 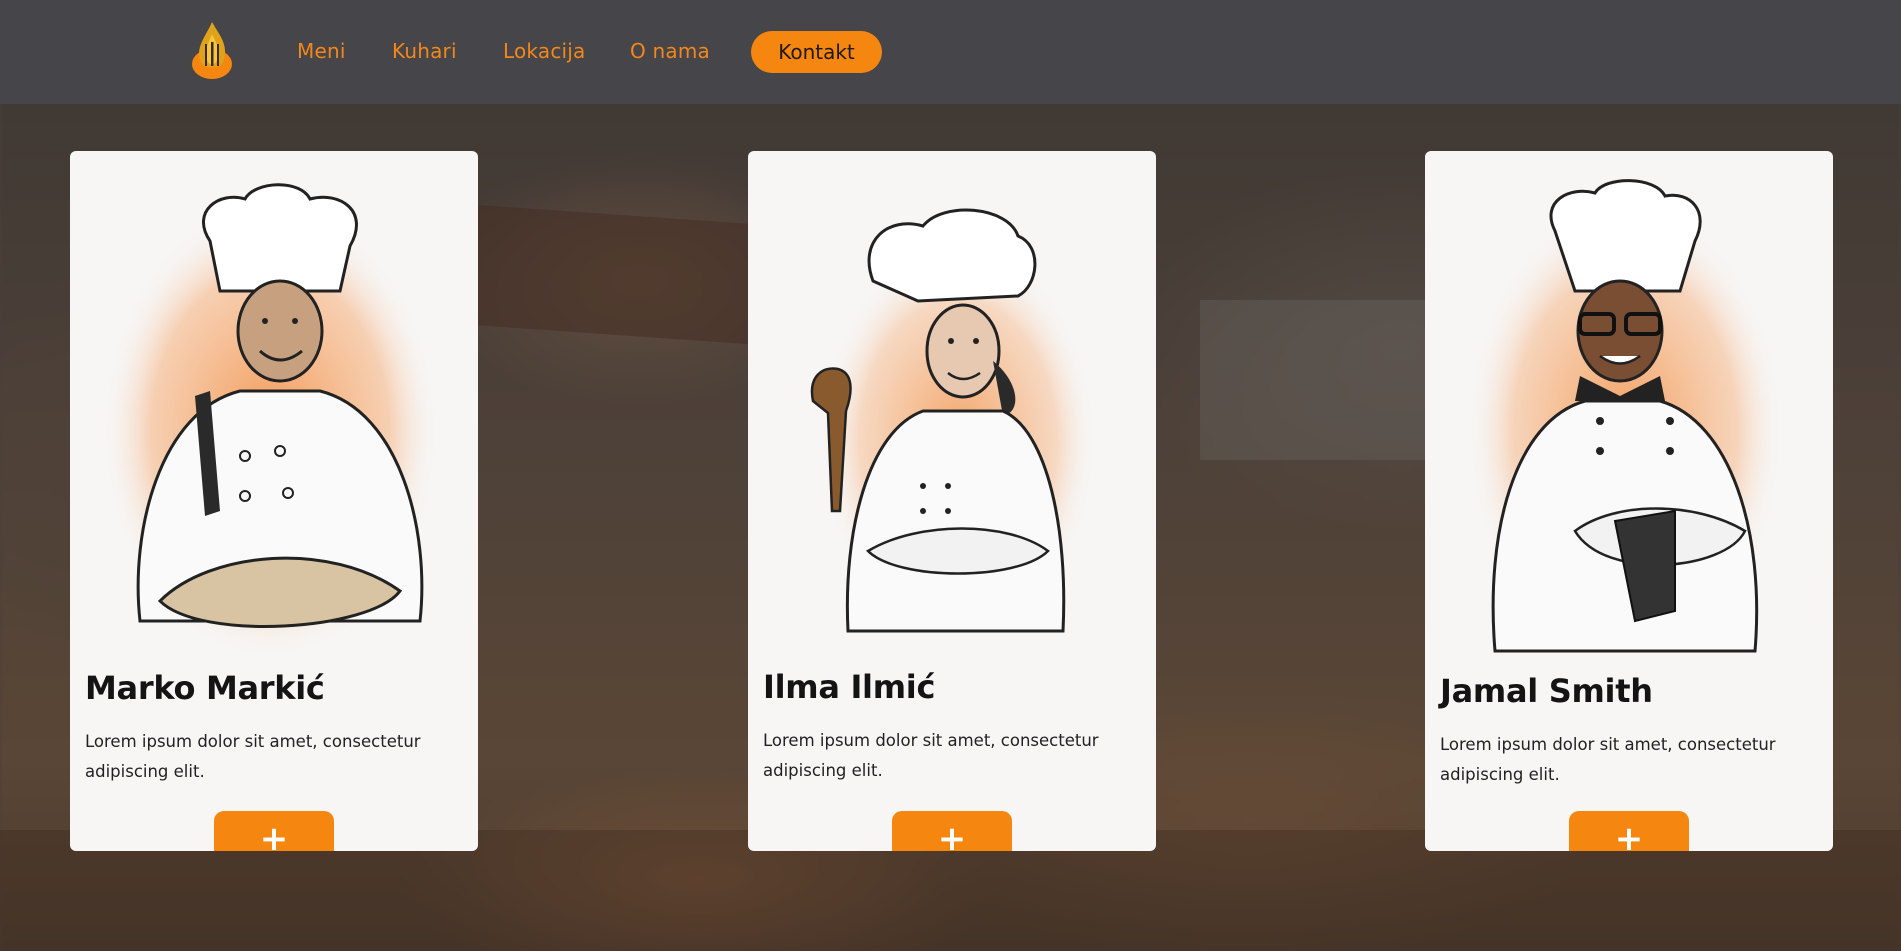 I want to click on top-navbar: Meni Kuhari Lokacija O nama Kontakt, so click(x=950, y=52).